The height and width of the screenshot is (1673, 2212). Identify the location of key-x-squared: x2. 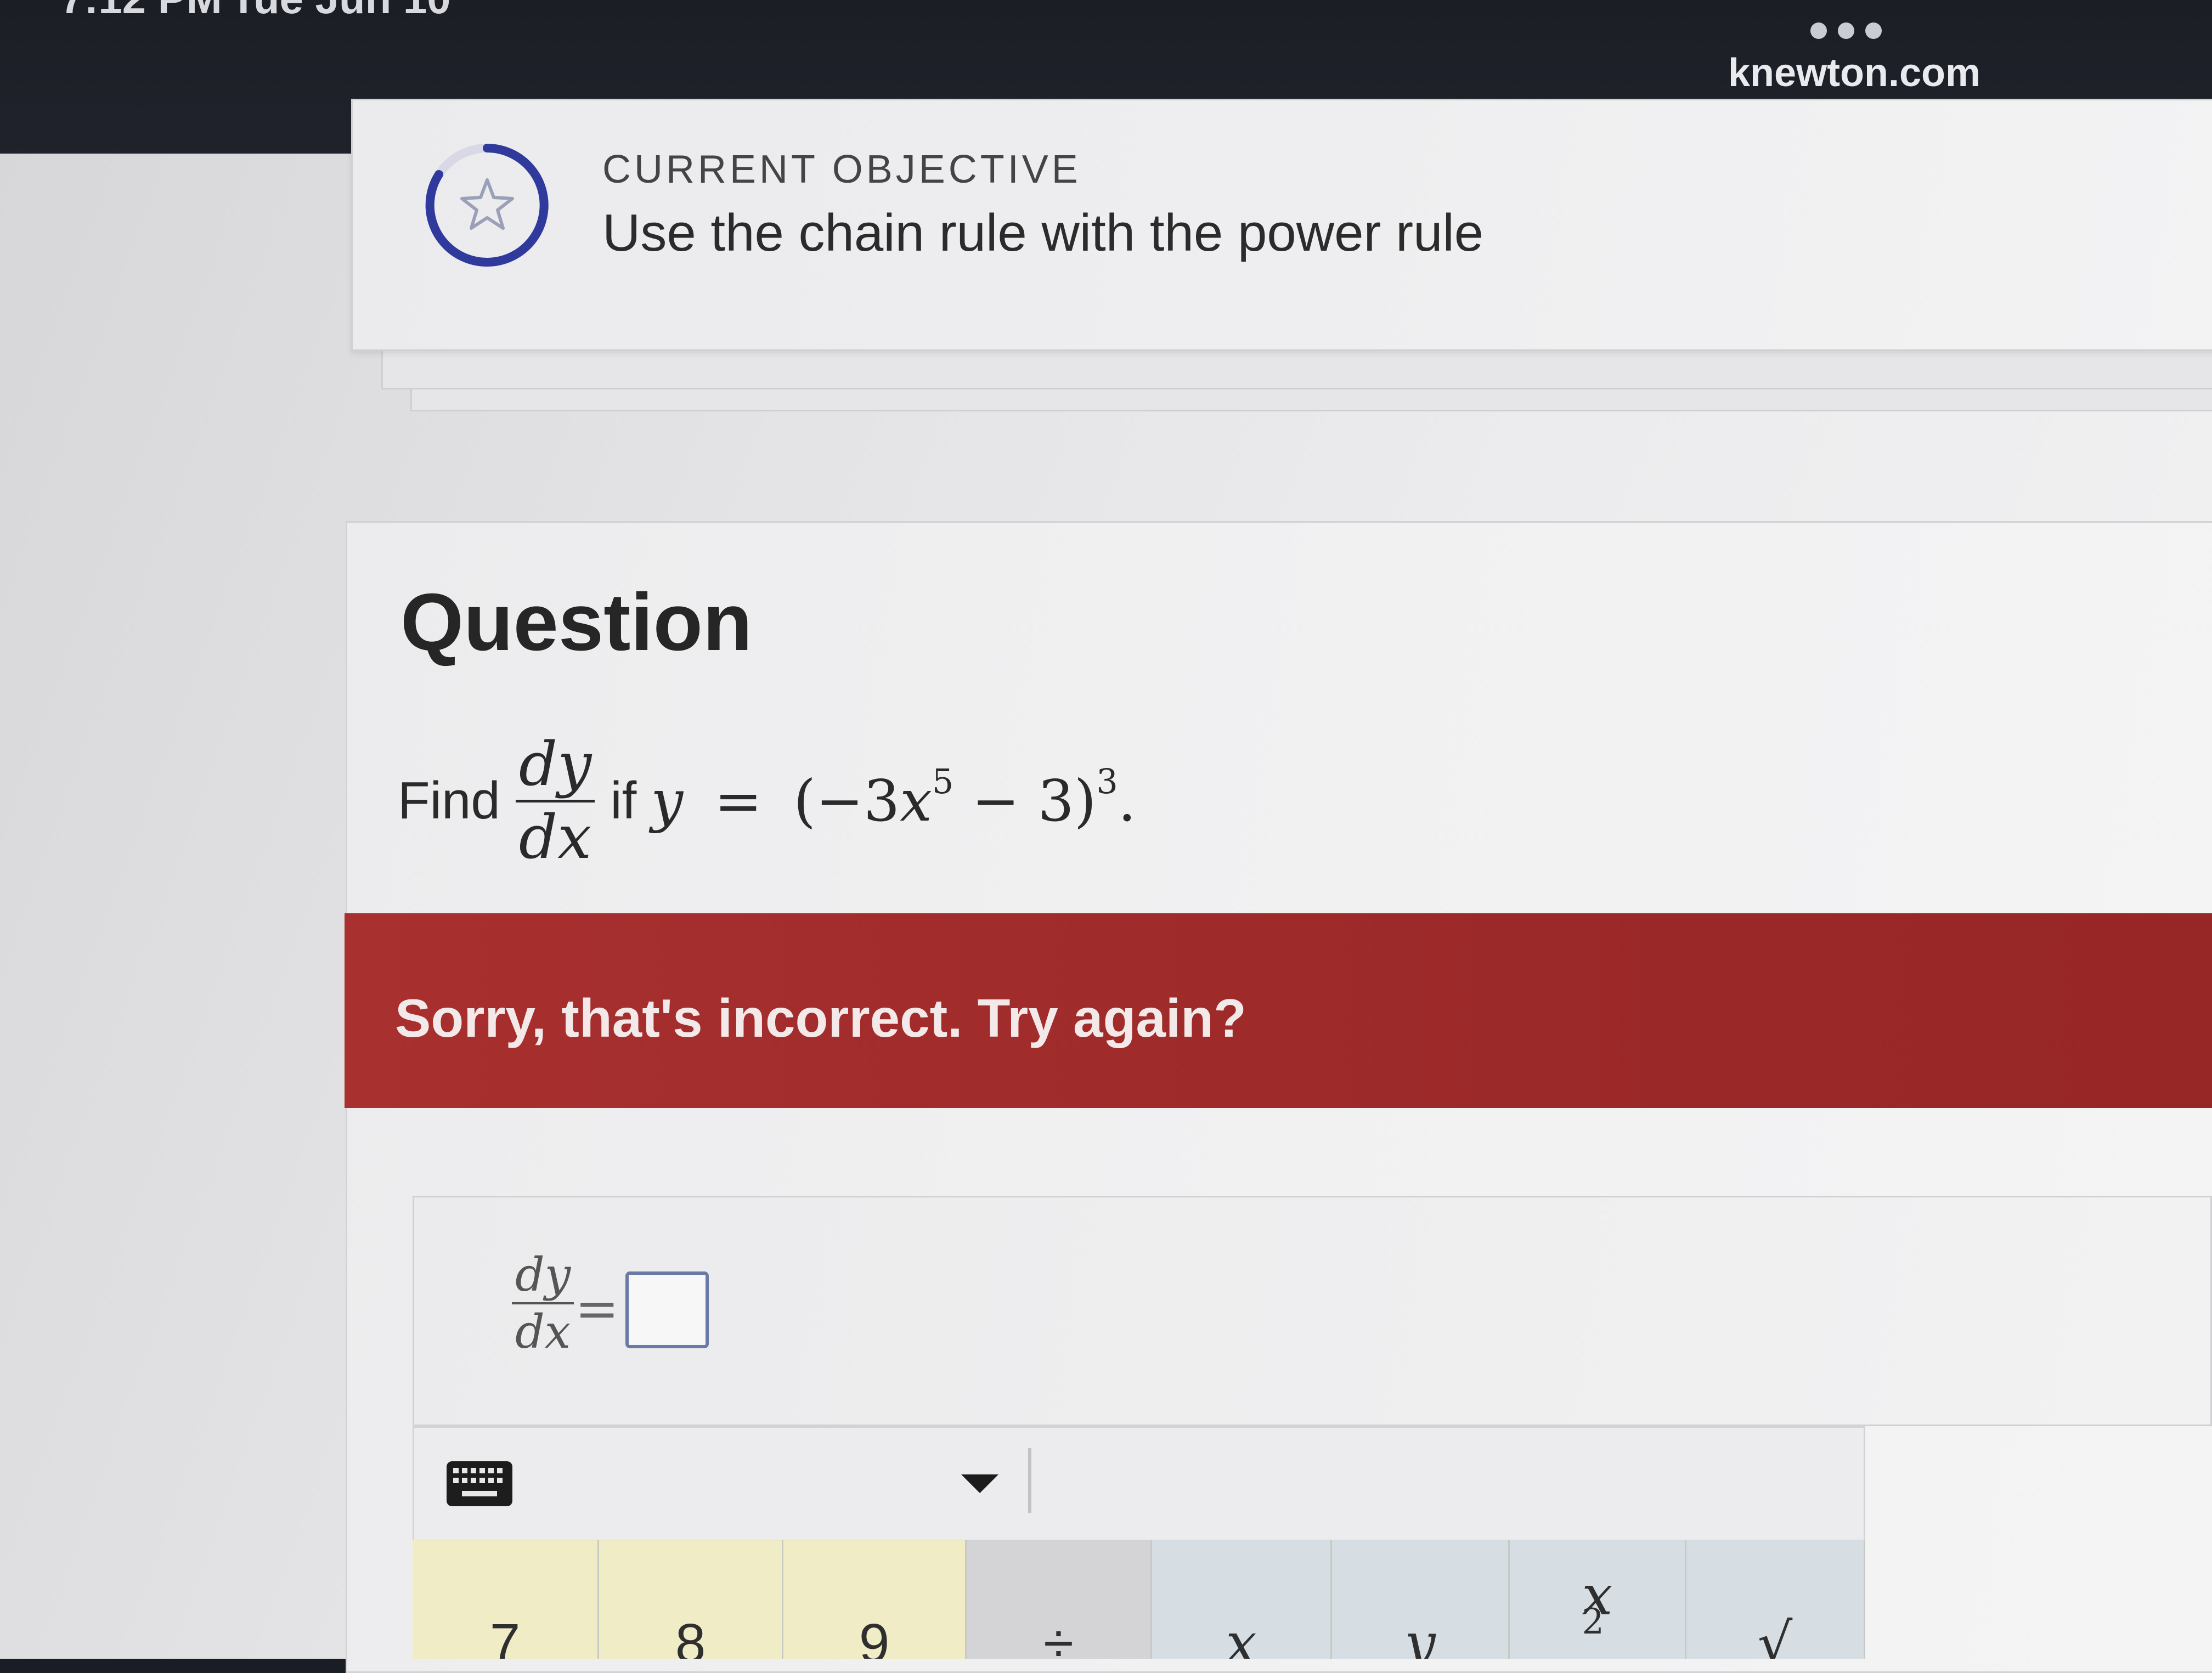
(1598, 1599).